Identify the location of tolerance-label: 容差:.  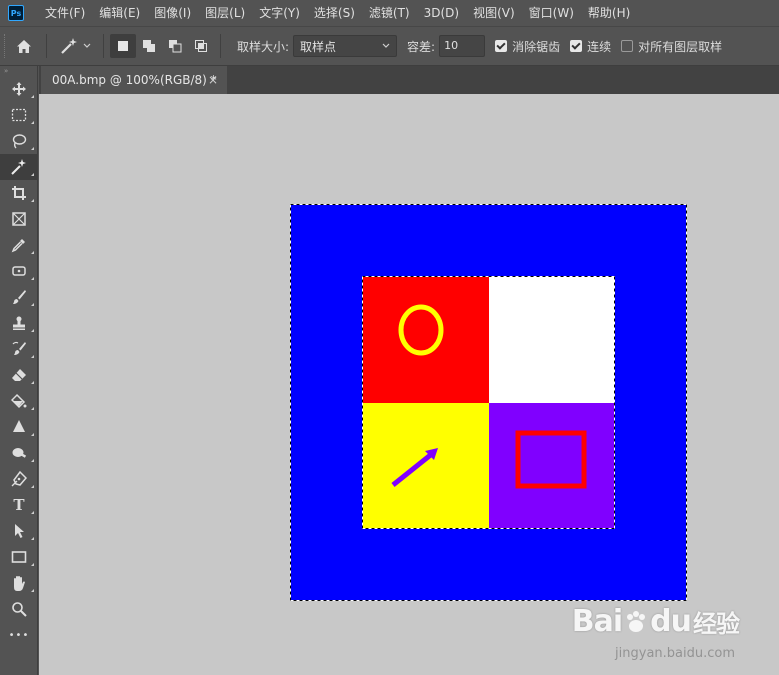
(421, 46).